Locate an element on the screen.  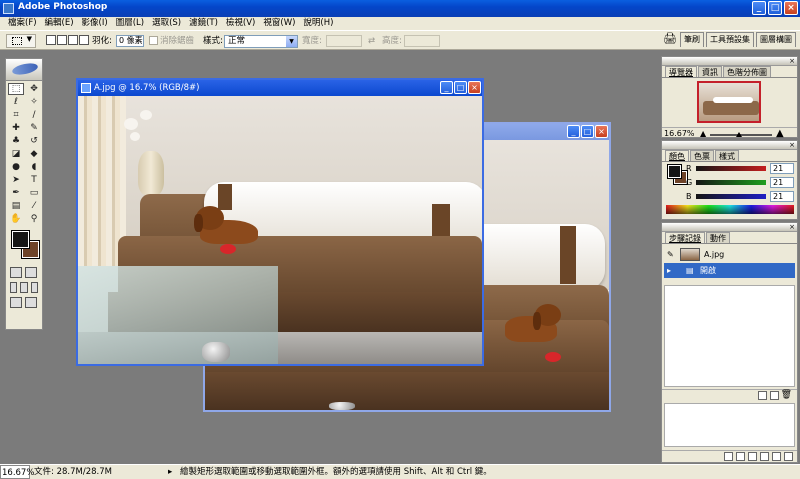
tab-swatches: 色票 is located at coordinates (702, 155).